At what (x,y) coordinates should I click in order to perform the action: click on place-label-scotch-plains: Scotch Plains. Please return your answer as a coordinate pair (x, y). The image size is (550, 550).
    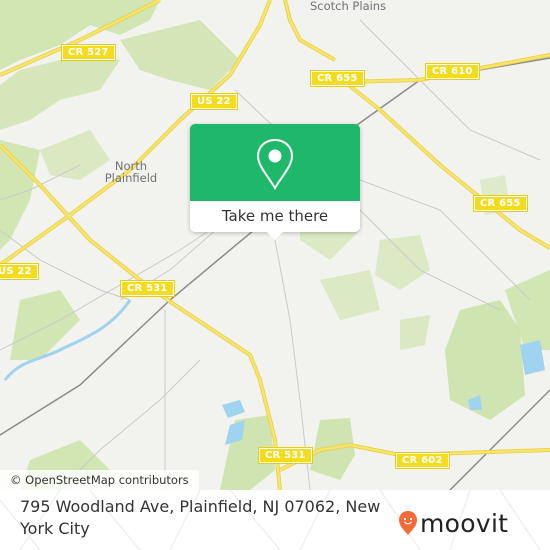
    Looking at the image, I should click on (348, 6).